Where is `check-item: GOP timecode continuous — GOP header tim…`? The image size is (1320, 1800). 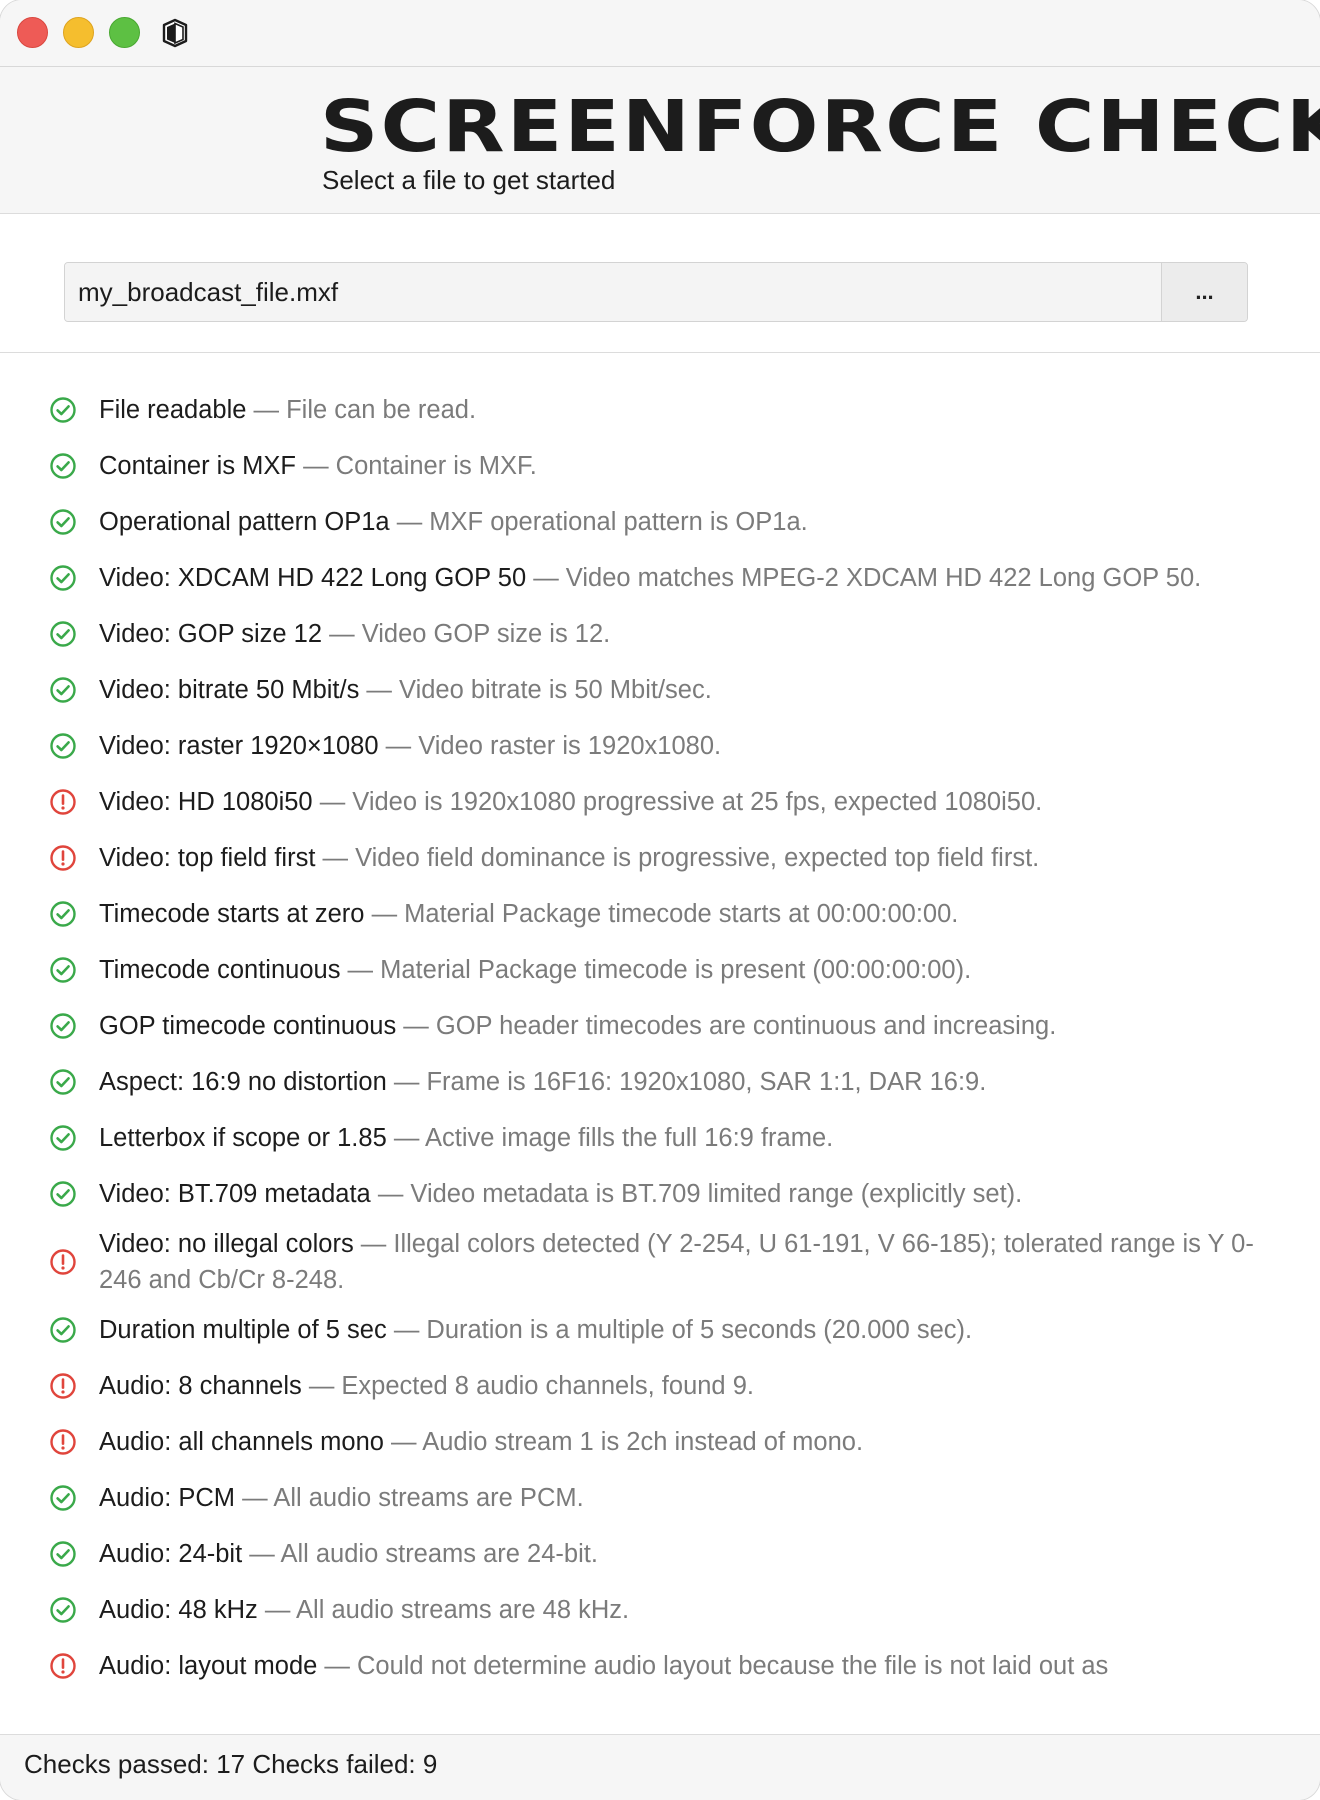 check-item: GOP timecode continuous — GOP header tim… is located at coordinates (660, 1026).